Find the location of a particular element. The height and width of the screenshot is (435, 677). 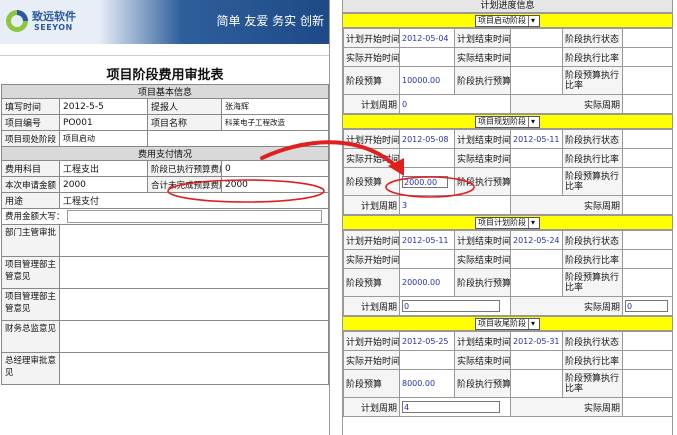

plan-end-field: 2012-05-31 is located at coordinates (536, 341).